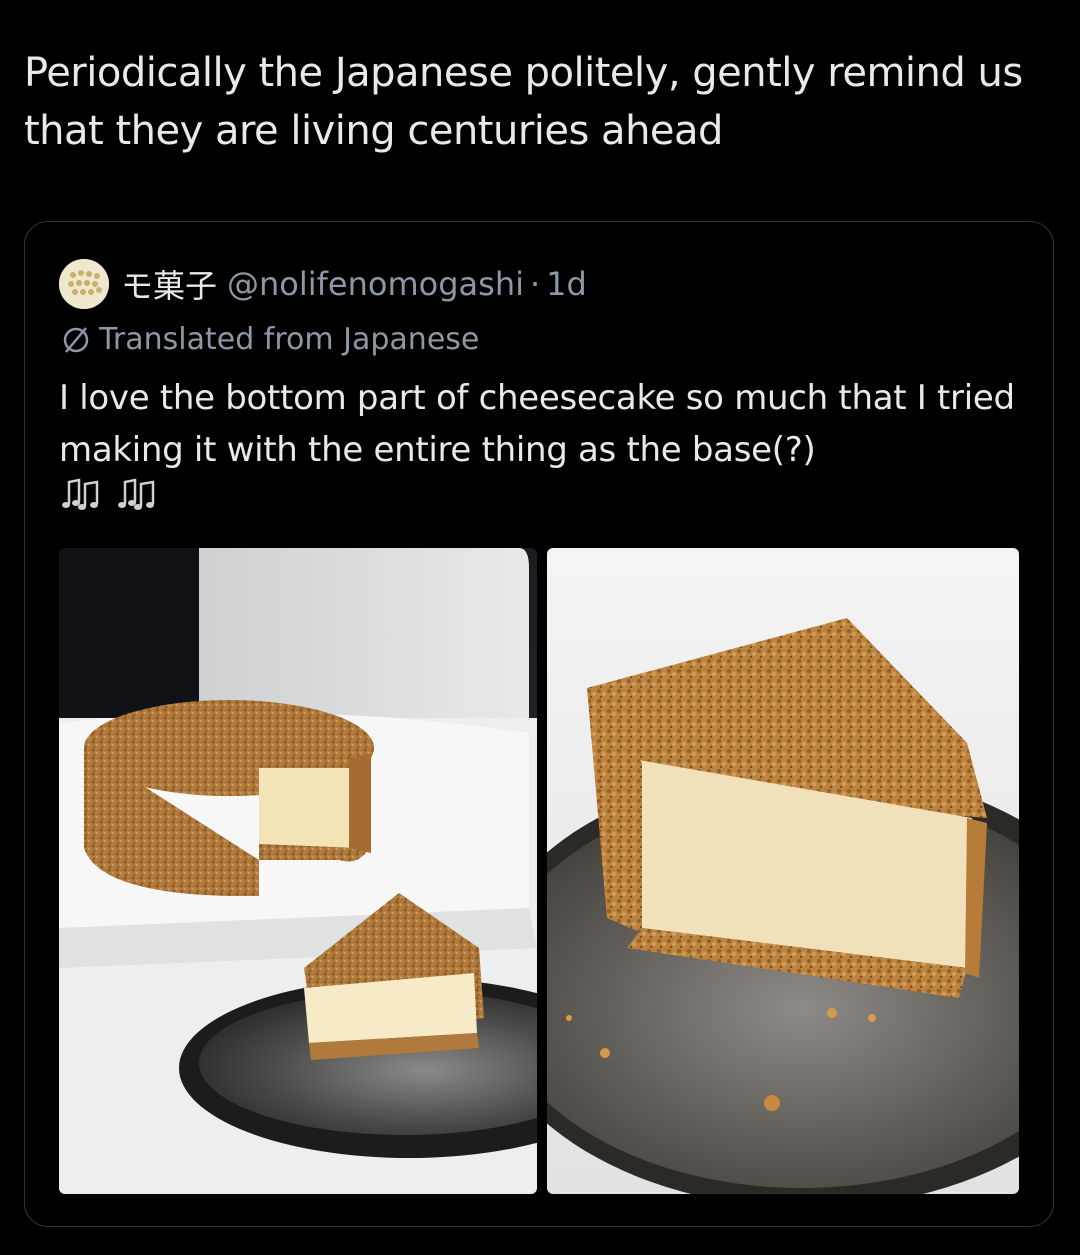 This screenshot has height=1255, width=1080. Describe the element at coordinates (169, 284) in the screenshot. I see `display-name: モ菓子` at that location.